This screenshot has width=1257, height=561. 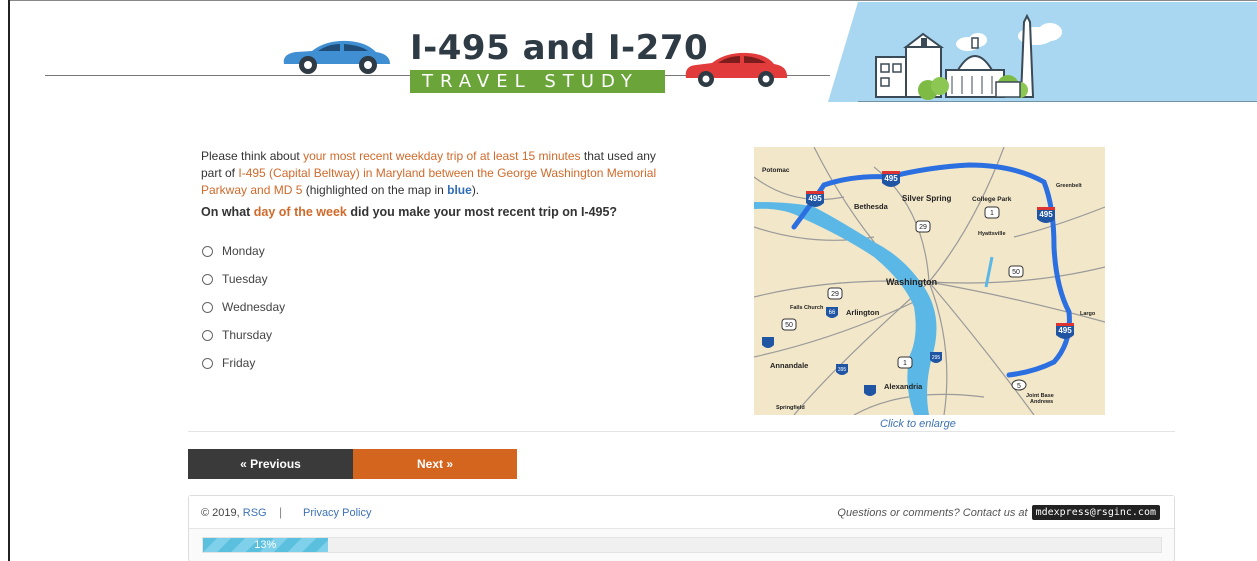 What do you see at coordinates (270, 464) in the screenshot?
I see `previous-button: « Previous` at bounding box center [270, 464].